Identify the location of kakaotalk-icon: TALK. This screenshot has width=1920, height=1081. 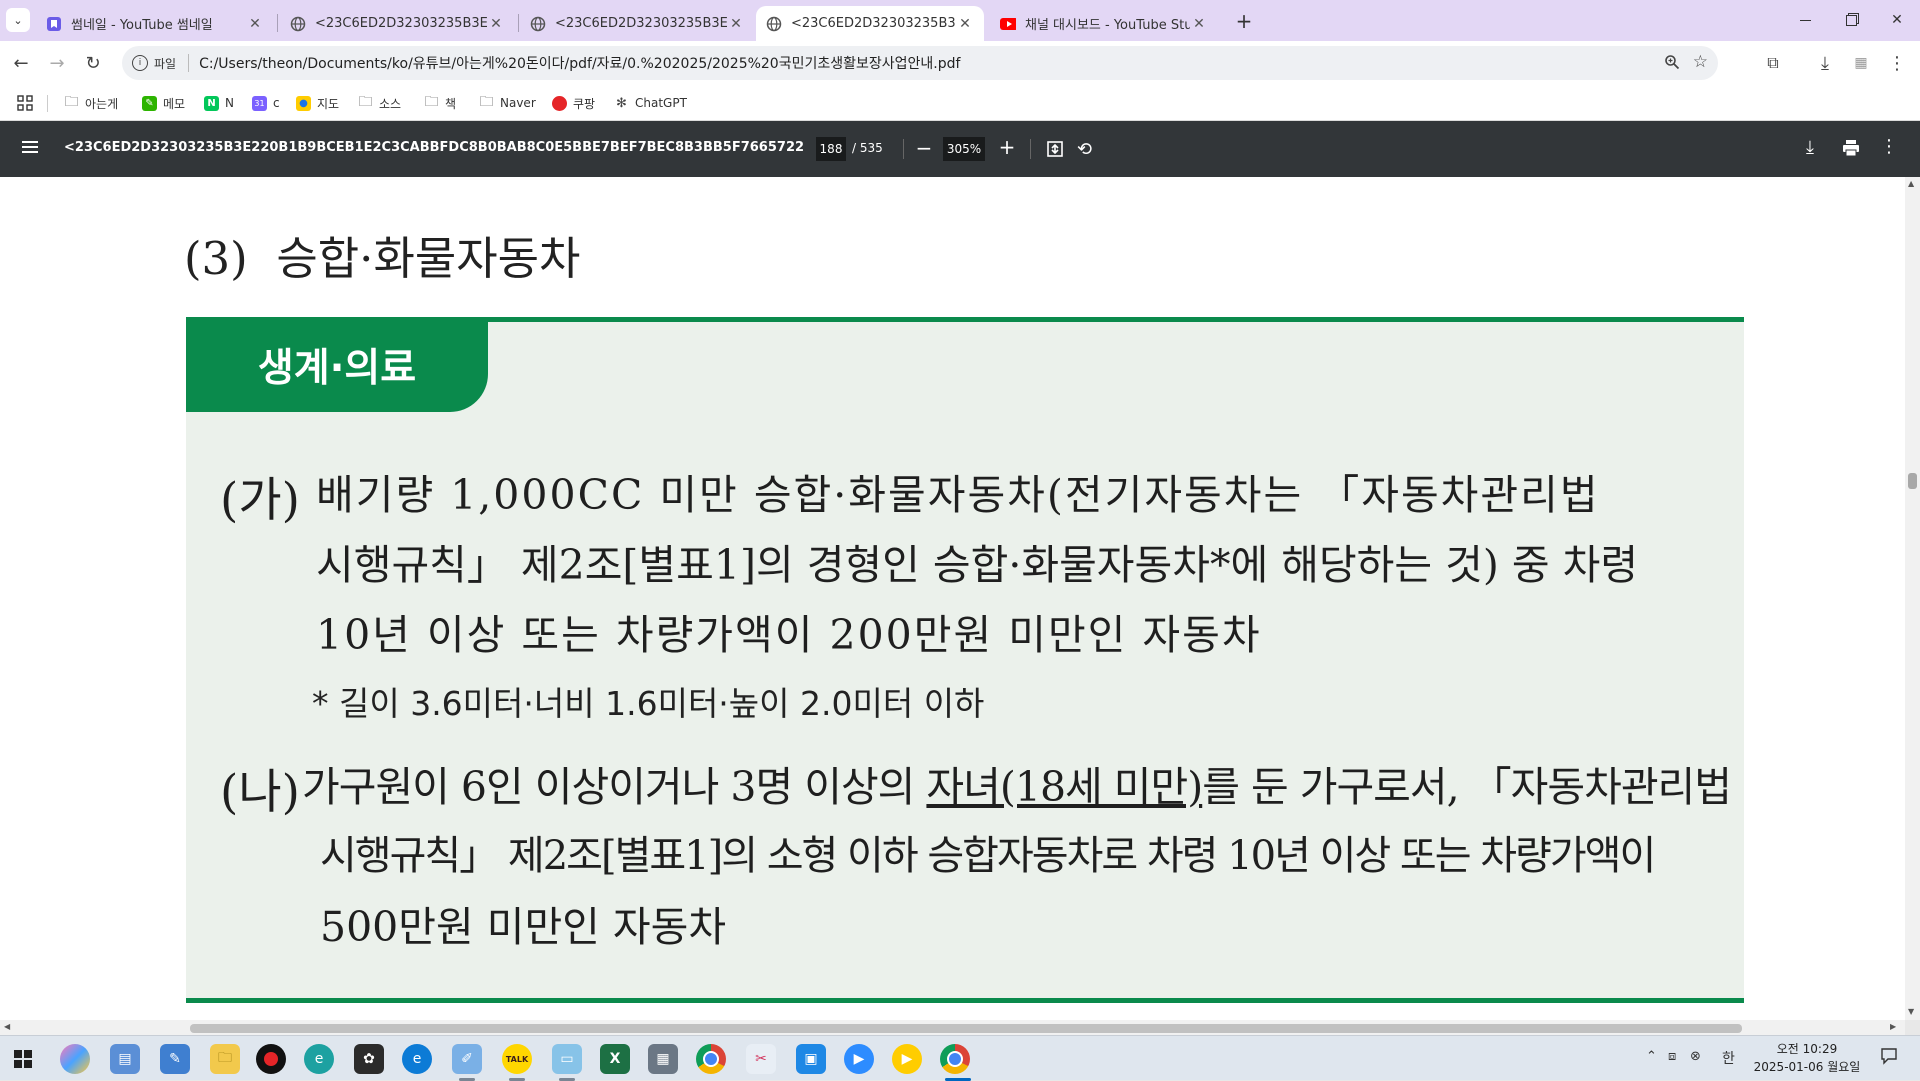
(517, 1059).